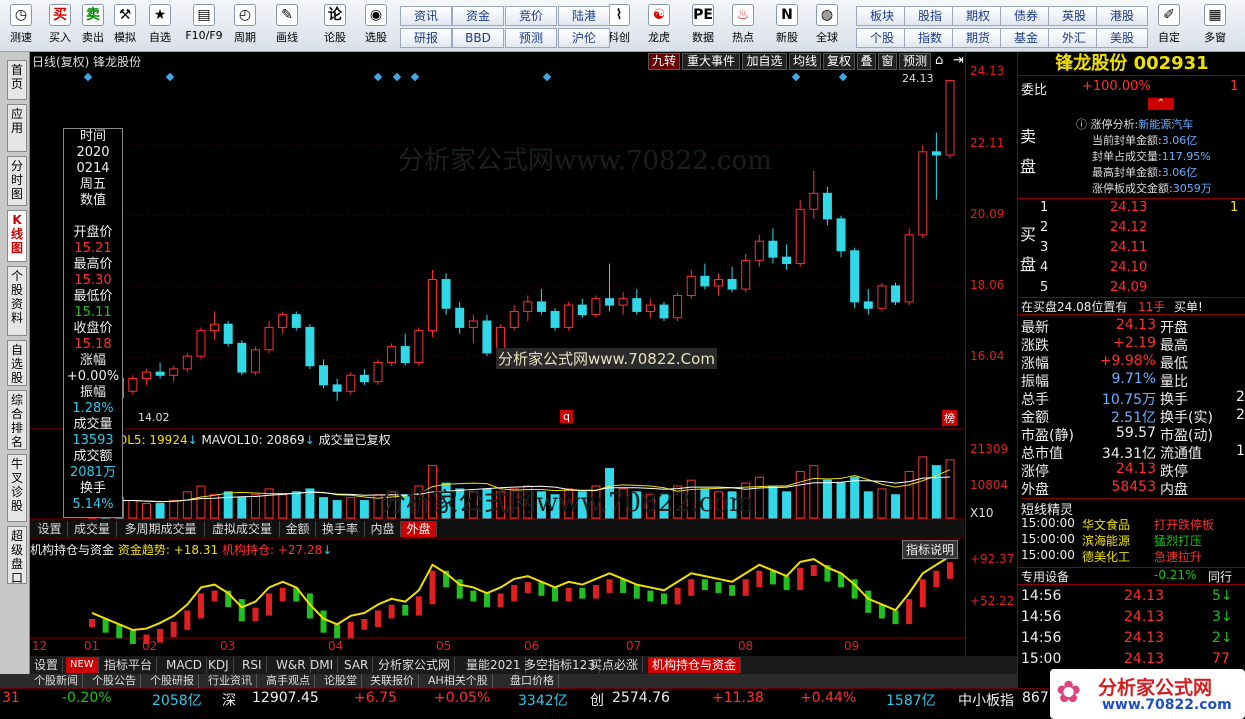 Image resolution: width=1245 pixels, height=719 pixels. I want to click on left-tab-4: 个股资料, so click(17, 301).